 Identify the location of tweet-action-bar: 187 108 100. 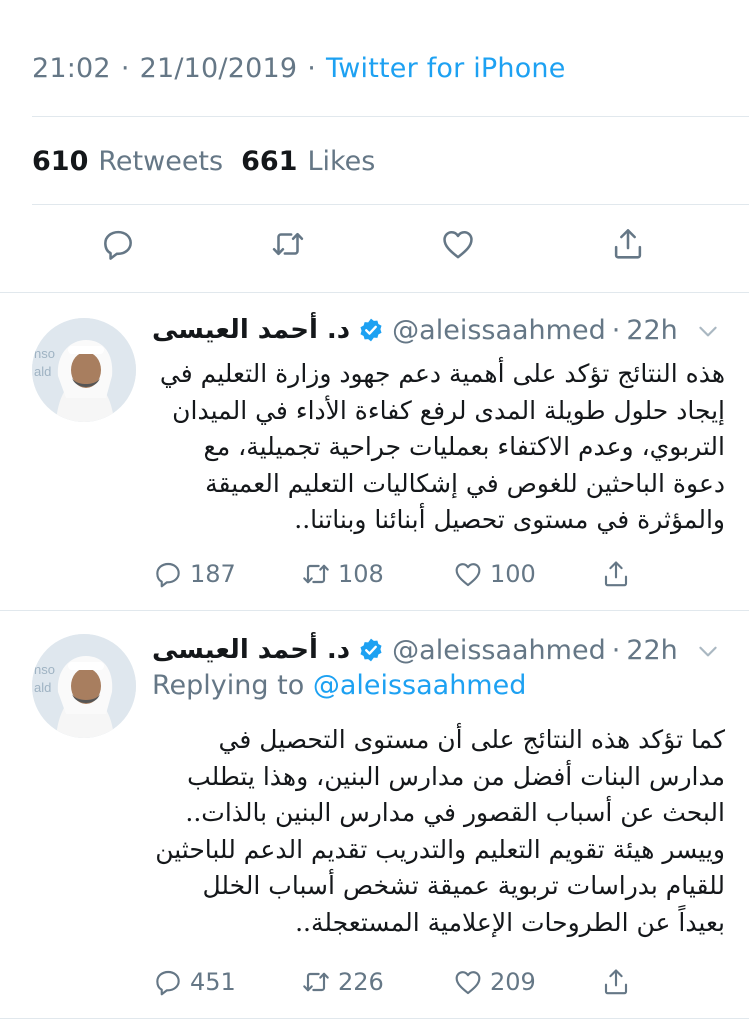
(374, 574).